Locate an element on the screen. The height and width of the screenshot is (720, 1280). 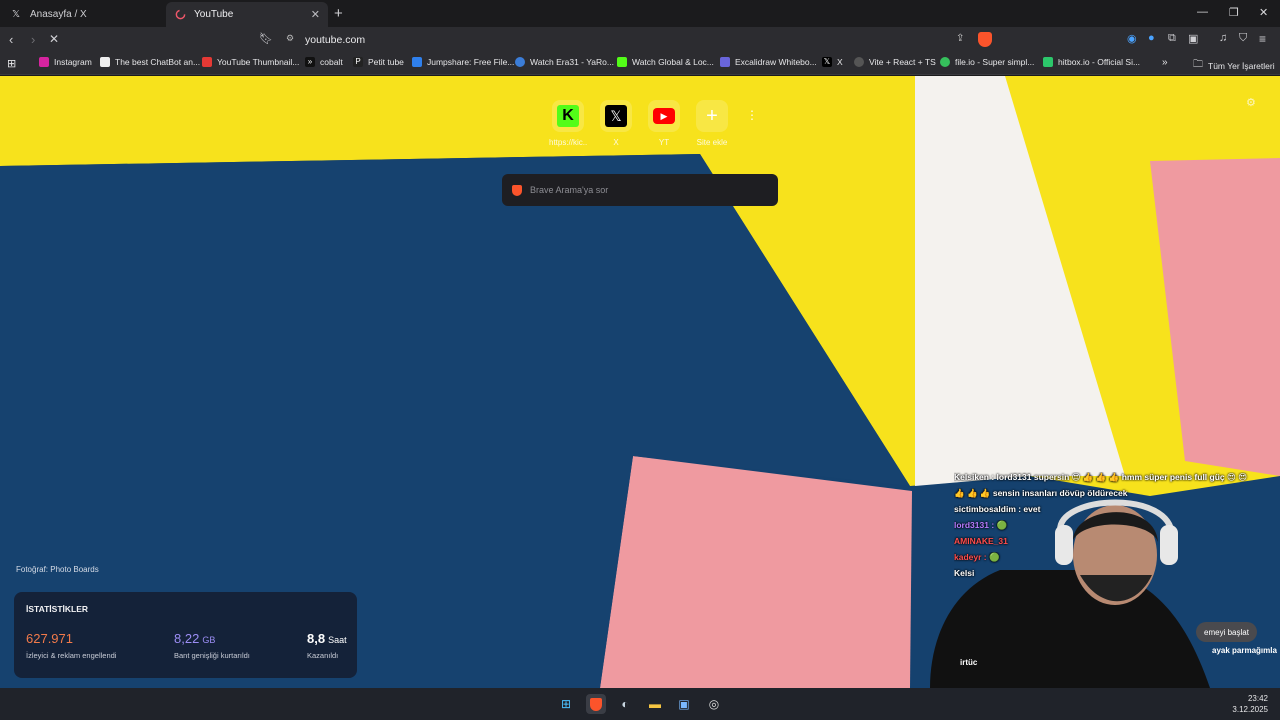
stat-time-saved: 8,8 Saat Kazanıldı is located at coordinates (327, 645).